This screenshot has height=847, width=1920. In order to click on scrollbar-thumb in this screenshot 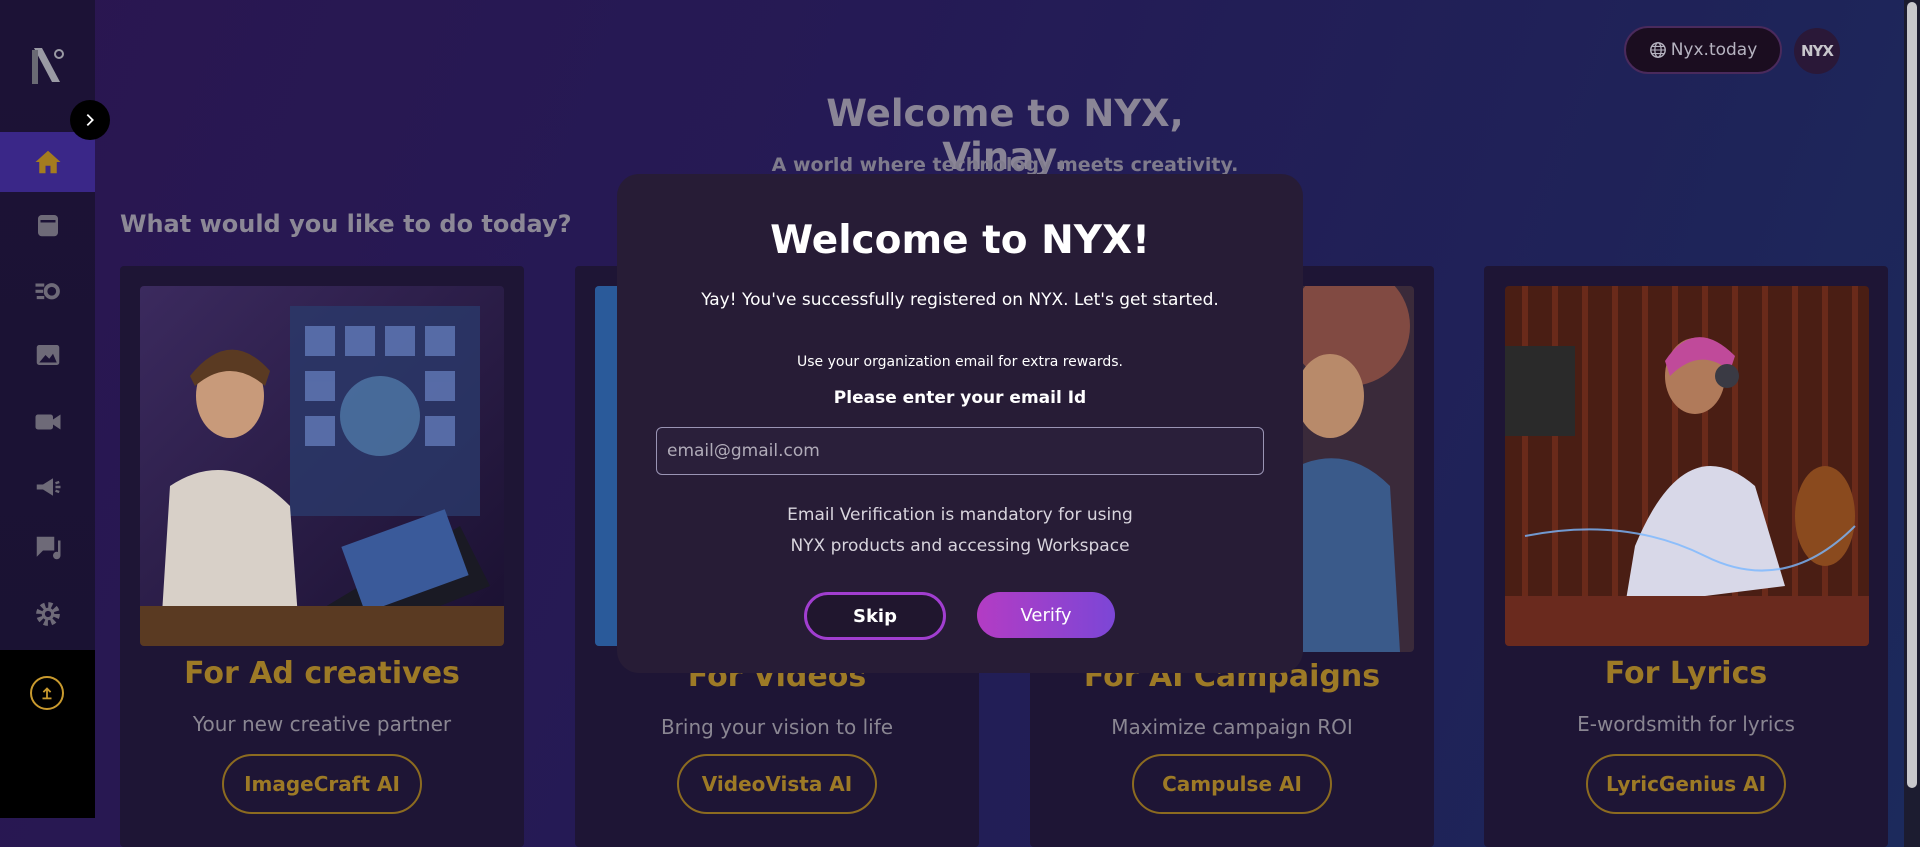, I will do `click(1912, 395)`.